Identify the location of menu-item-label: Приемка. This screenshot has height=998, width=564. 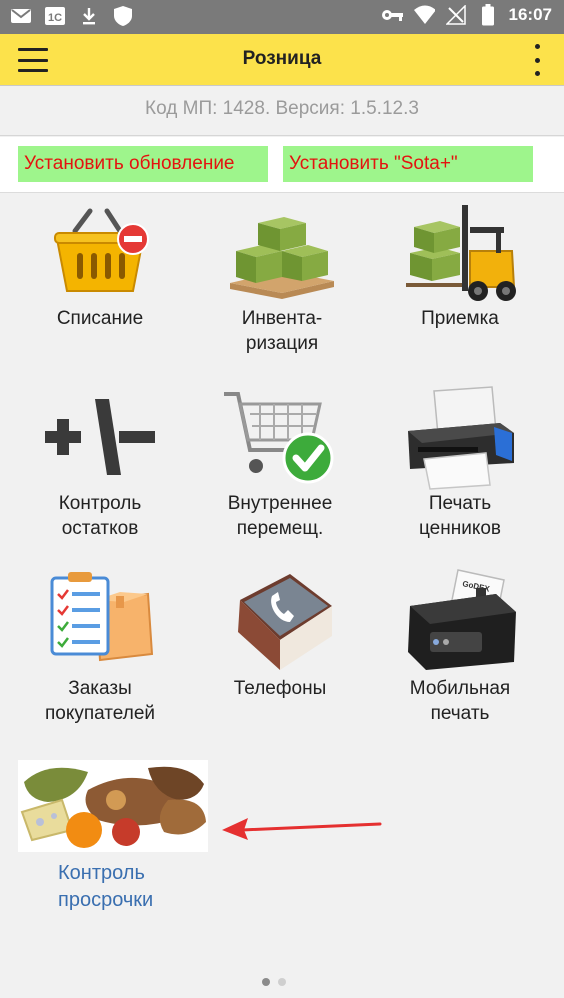
(460, 318).